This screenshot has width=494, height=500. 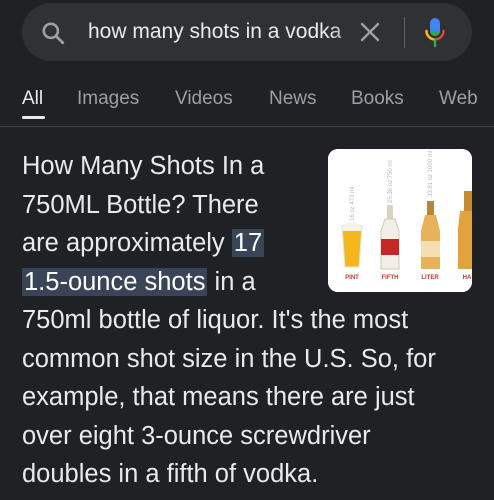 I want to click on snippet-line: 750ml bottle of liquor. It's the most, so click(x=215, y=320).